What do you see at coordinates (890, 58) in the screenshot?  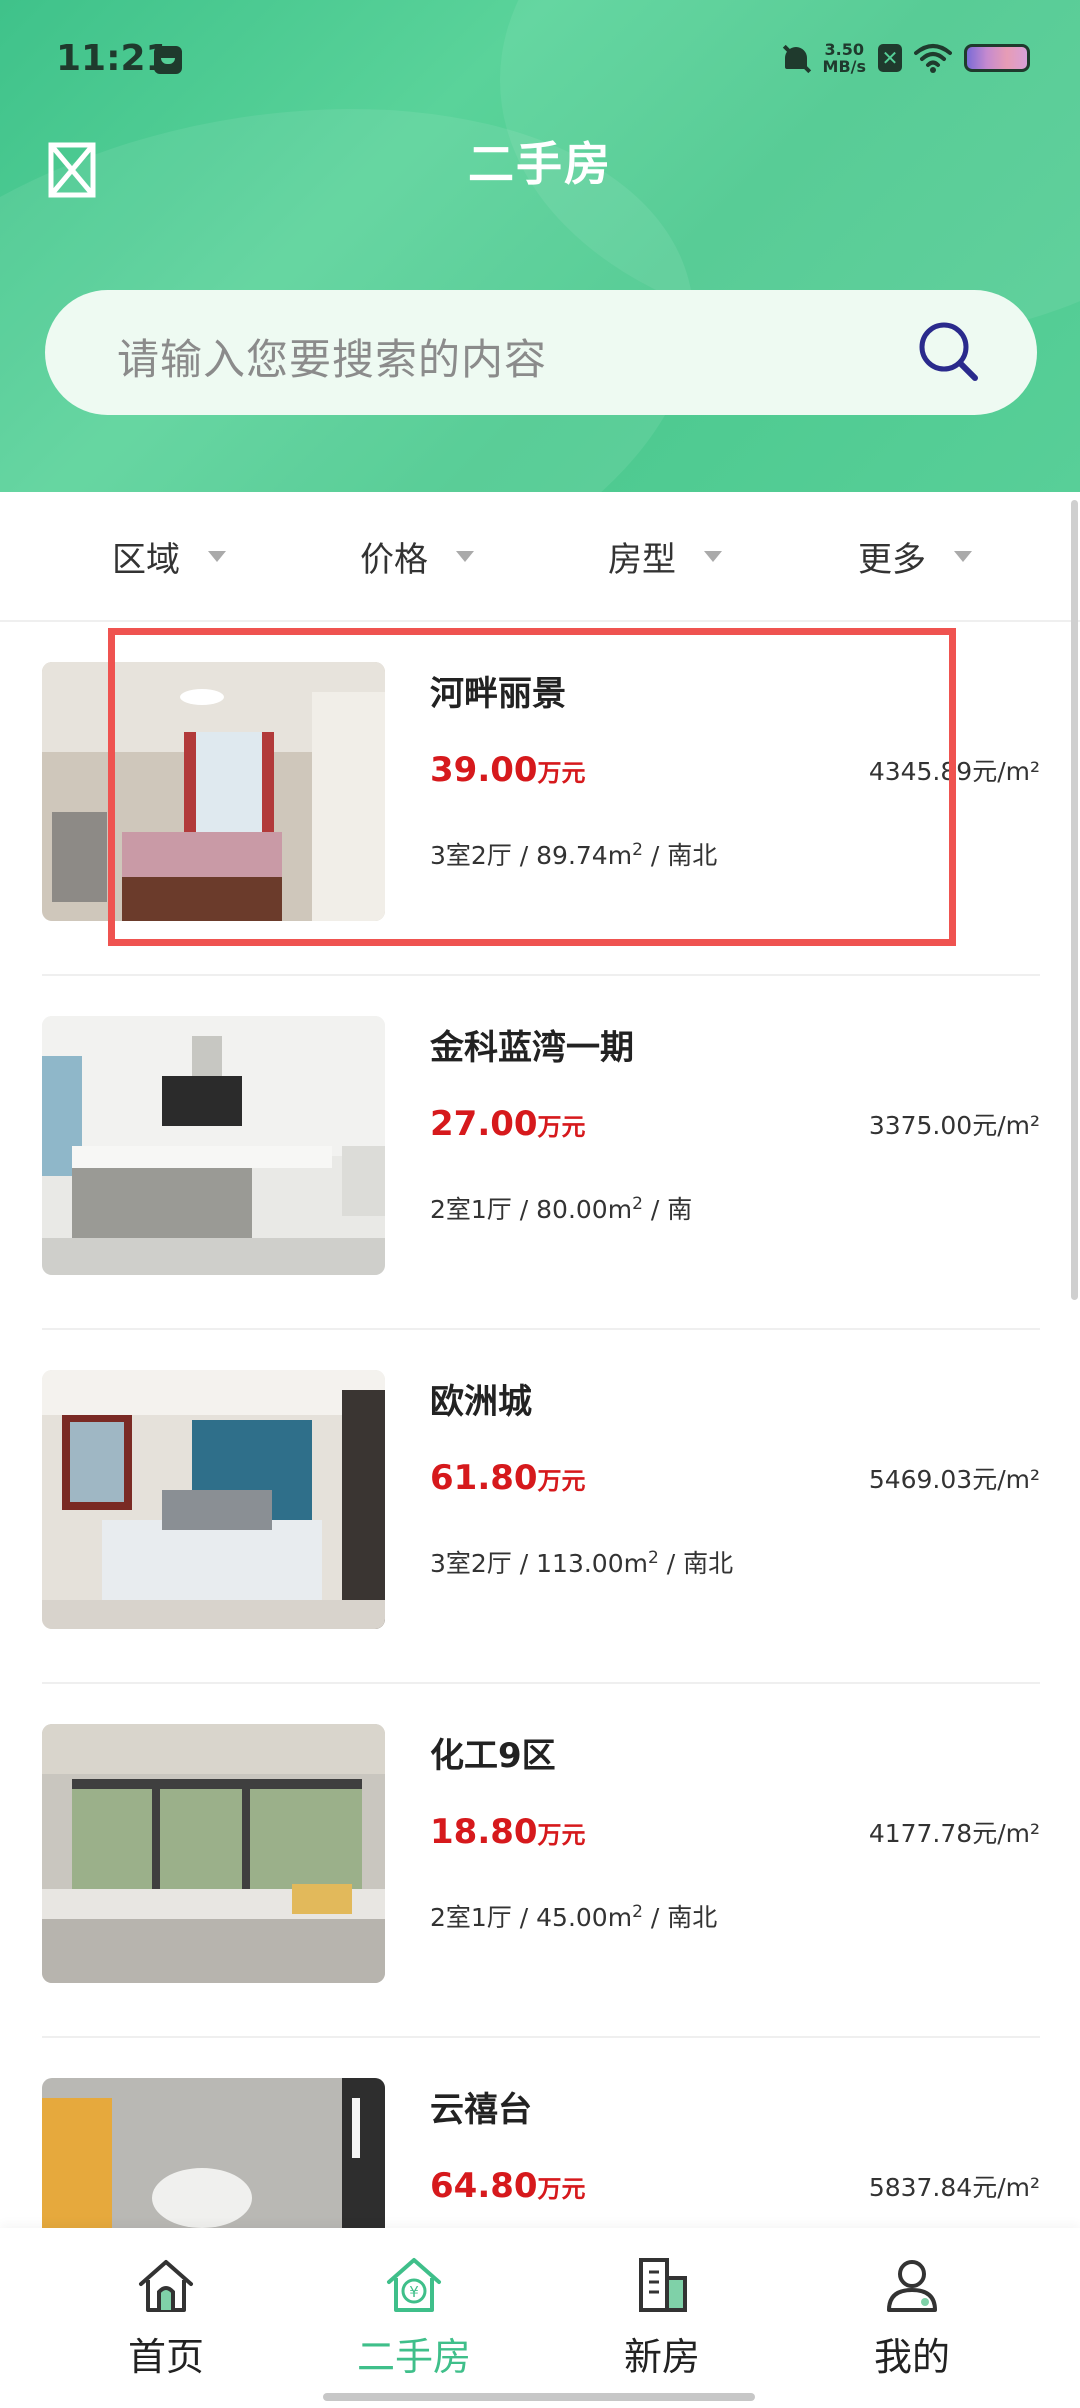 I see `app-notification-icon: ✕` at bounding box center [890, 58].